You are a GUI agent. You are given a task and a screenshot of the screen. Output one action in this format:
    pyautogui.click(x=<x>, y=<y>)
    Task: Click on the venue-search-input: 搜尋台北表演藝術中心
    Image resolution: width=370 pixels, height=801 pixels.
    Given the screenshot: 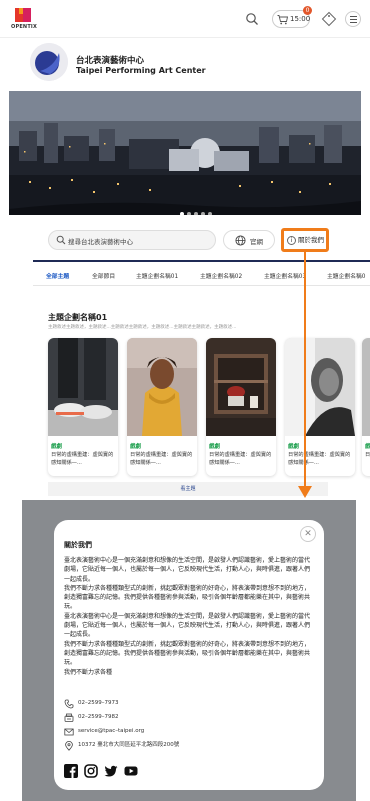 What is the action you would take?
    pyautogui.click(x=132, y=240)
    